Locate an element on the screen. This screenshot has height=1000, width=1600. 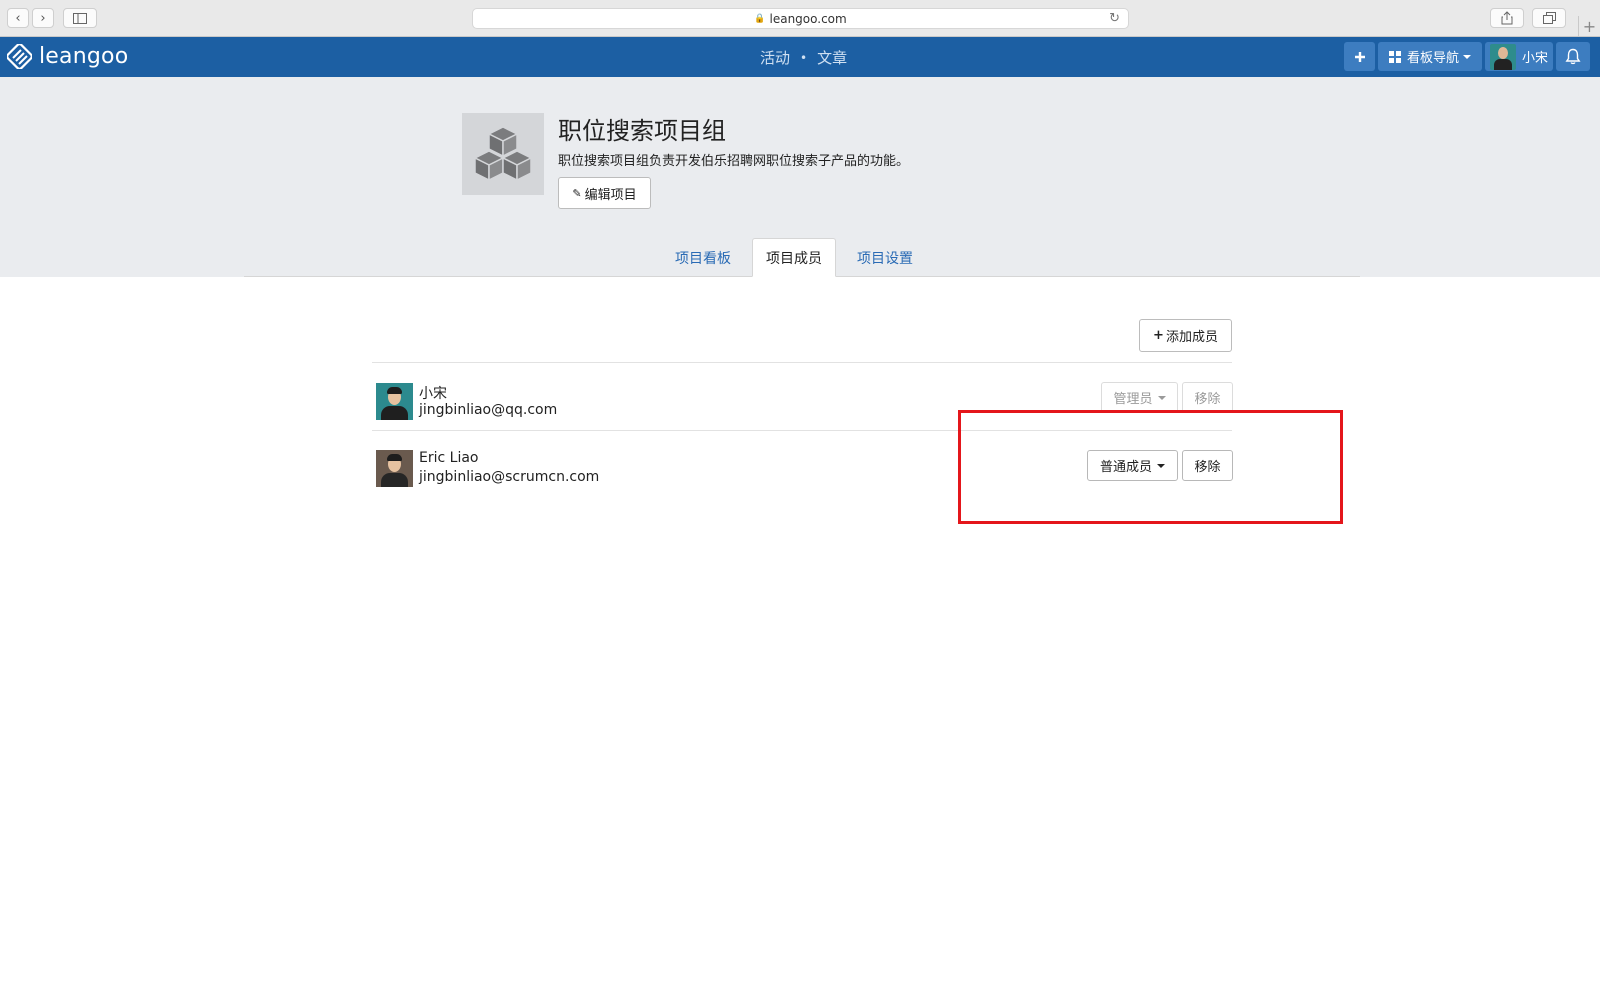
edit-project-label: 编辑项目 is located at coordinates (610, 195).